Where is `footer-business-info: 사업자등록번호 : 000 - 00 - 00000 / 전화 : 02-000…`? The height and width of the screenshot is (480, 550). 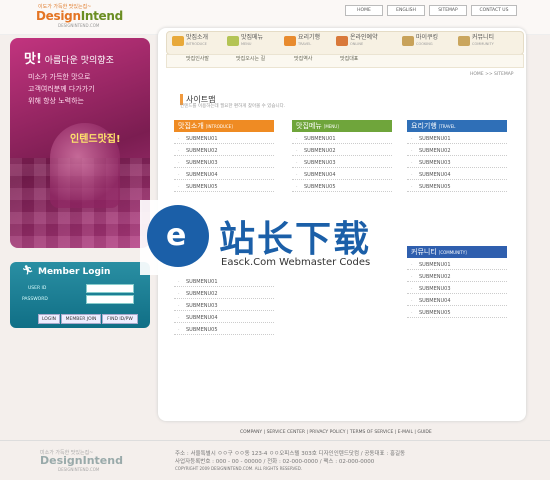
footer-business-info: 사업자등록번호 : 000 - 00 - 00000 / 전화 : 02-000… is located at coordinates (275, 462).